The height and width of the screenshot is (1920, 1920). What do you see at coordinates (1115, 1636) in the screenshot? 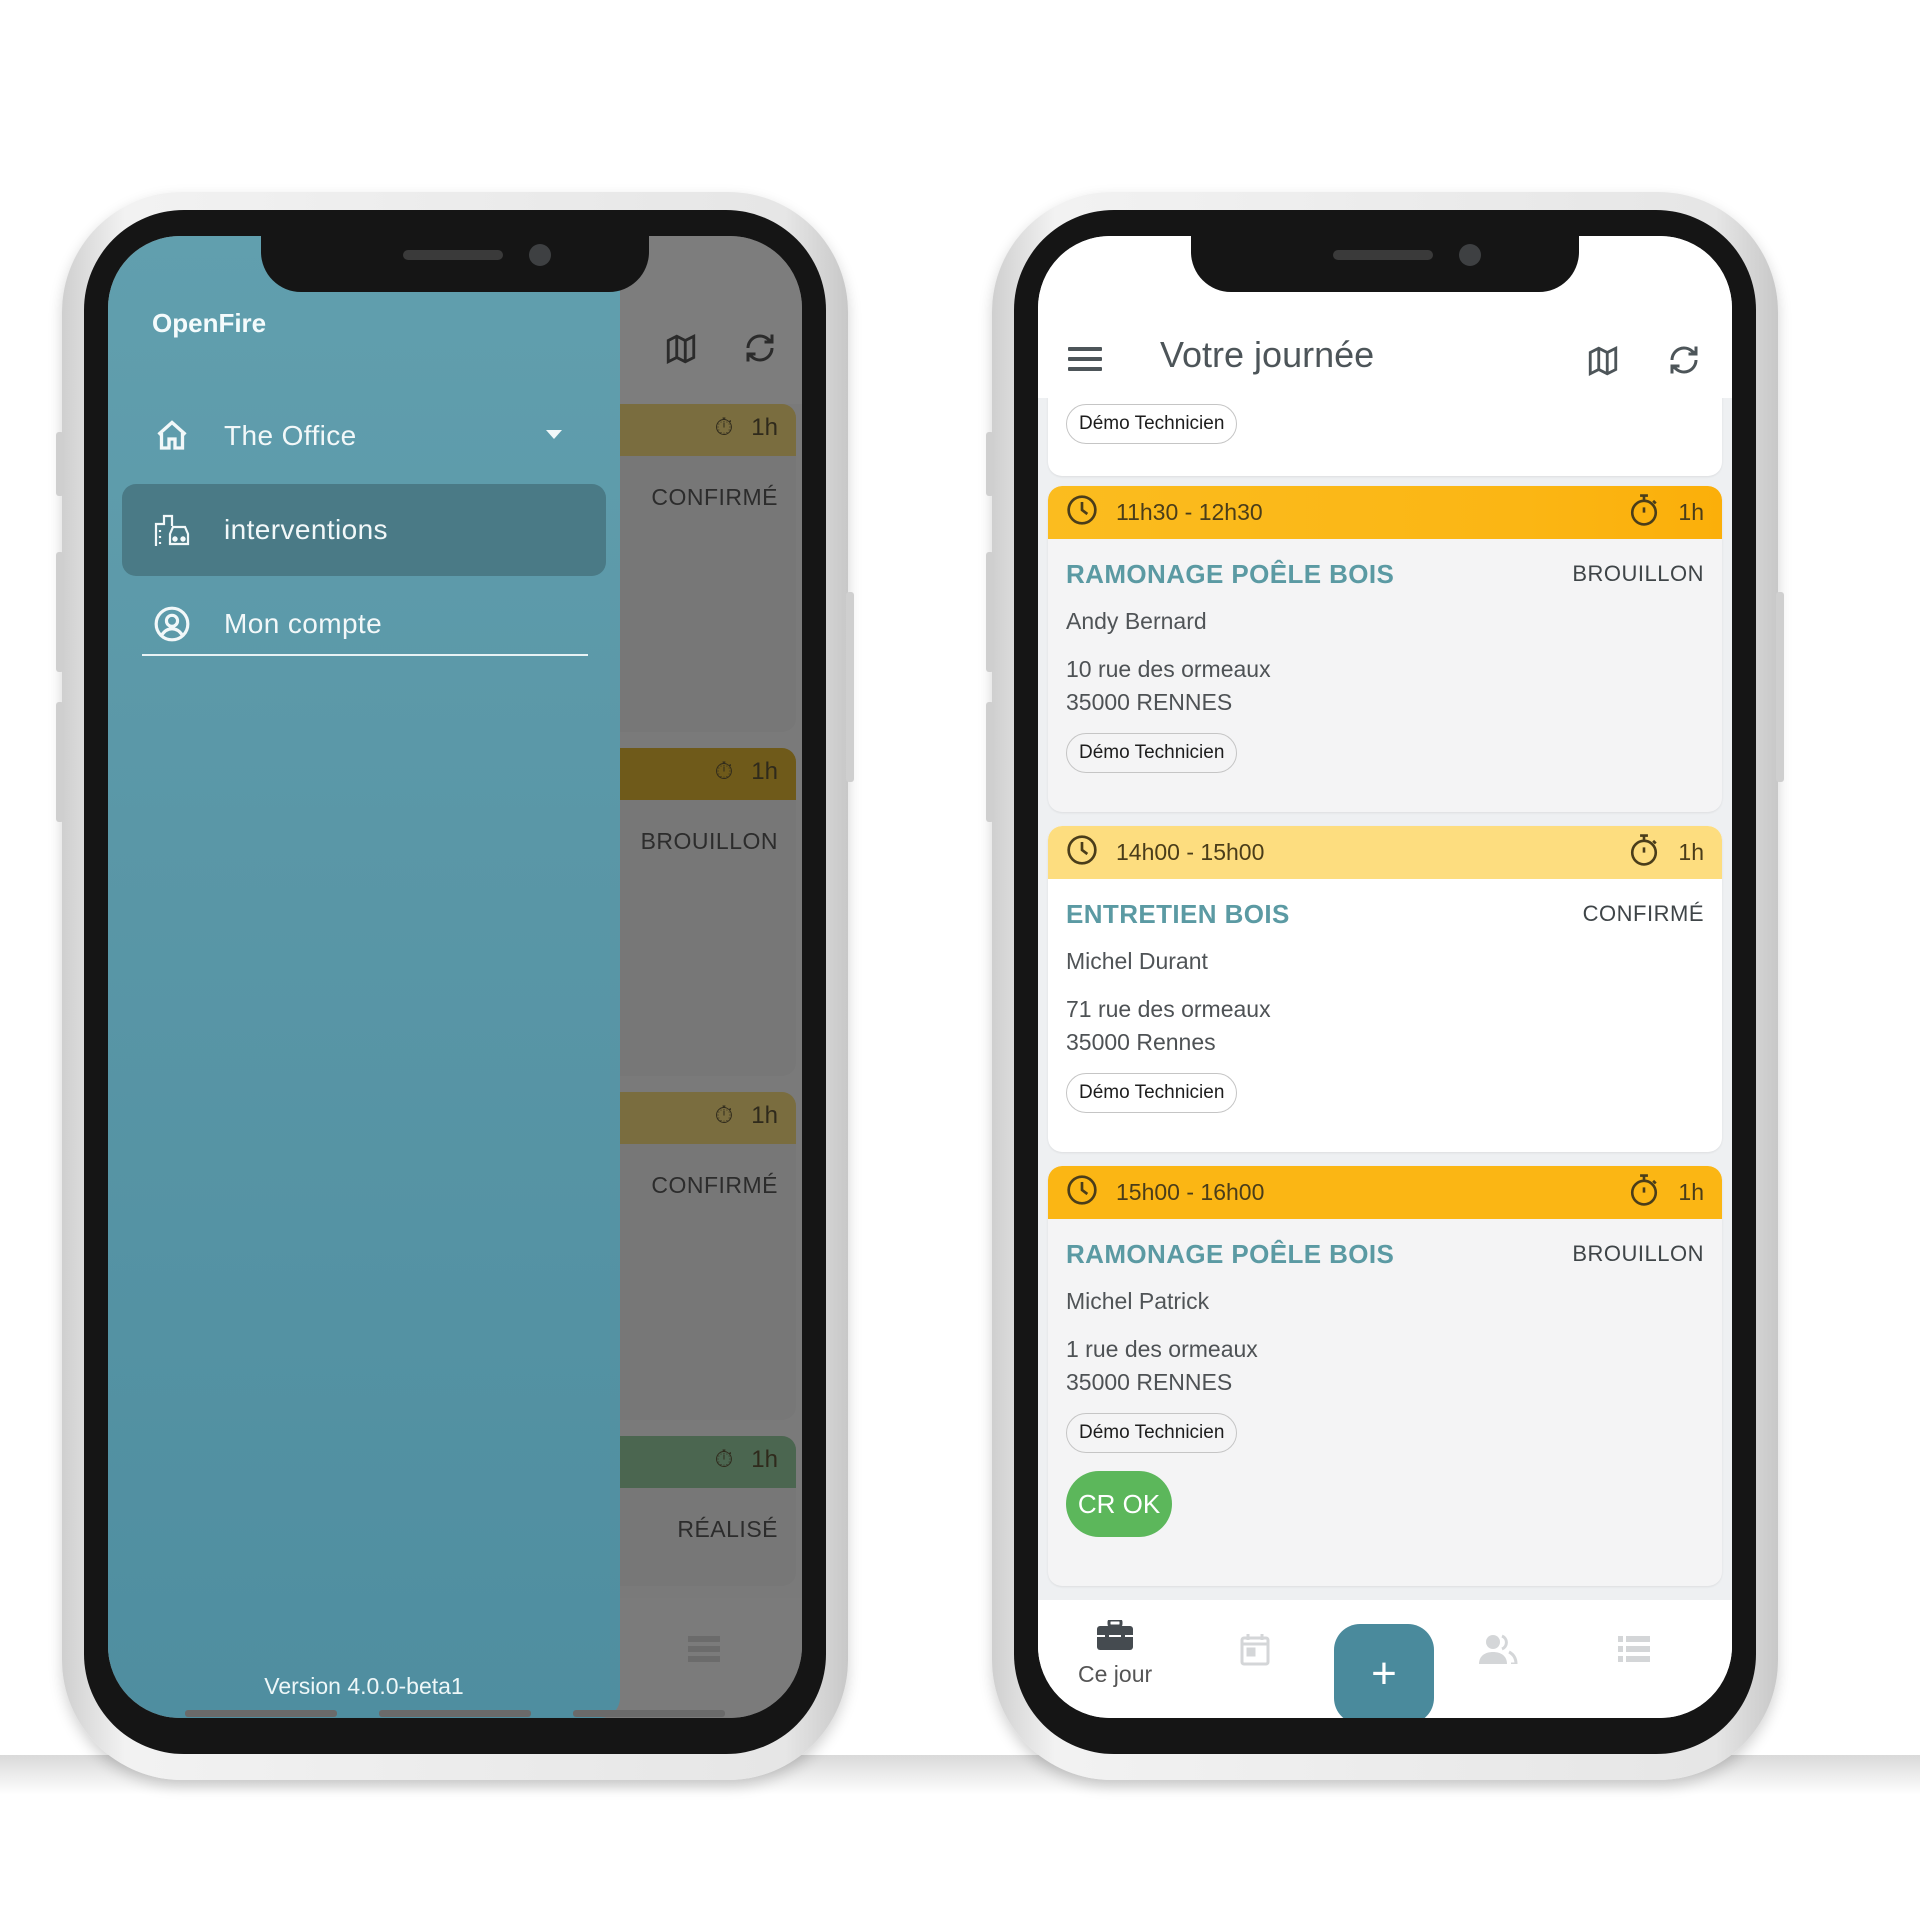
I see `briefcase-icon` at bounding box center [1115, 1636].